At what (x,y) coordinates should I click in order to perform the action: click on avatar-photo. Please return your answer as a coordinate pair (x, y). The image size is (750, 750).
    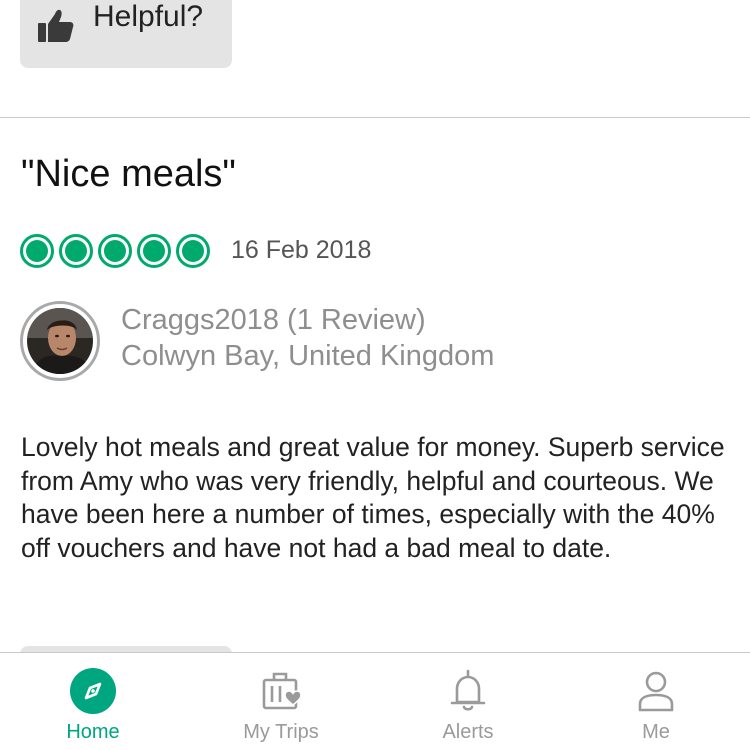
    Looking at the image, I should click on (60, 341).